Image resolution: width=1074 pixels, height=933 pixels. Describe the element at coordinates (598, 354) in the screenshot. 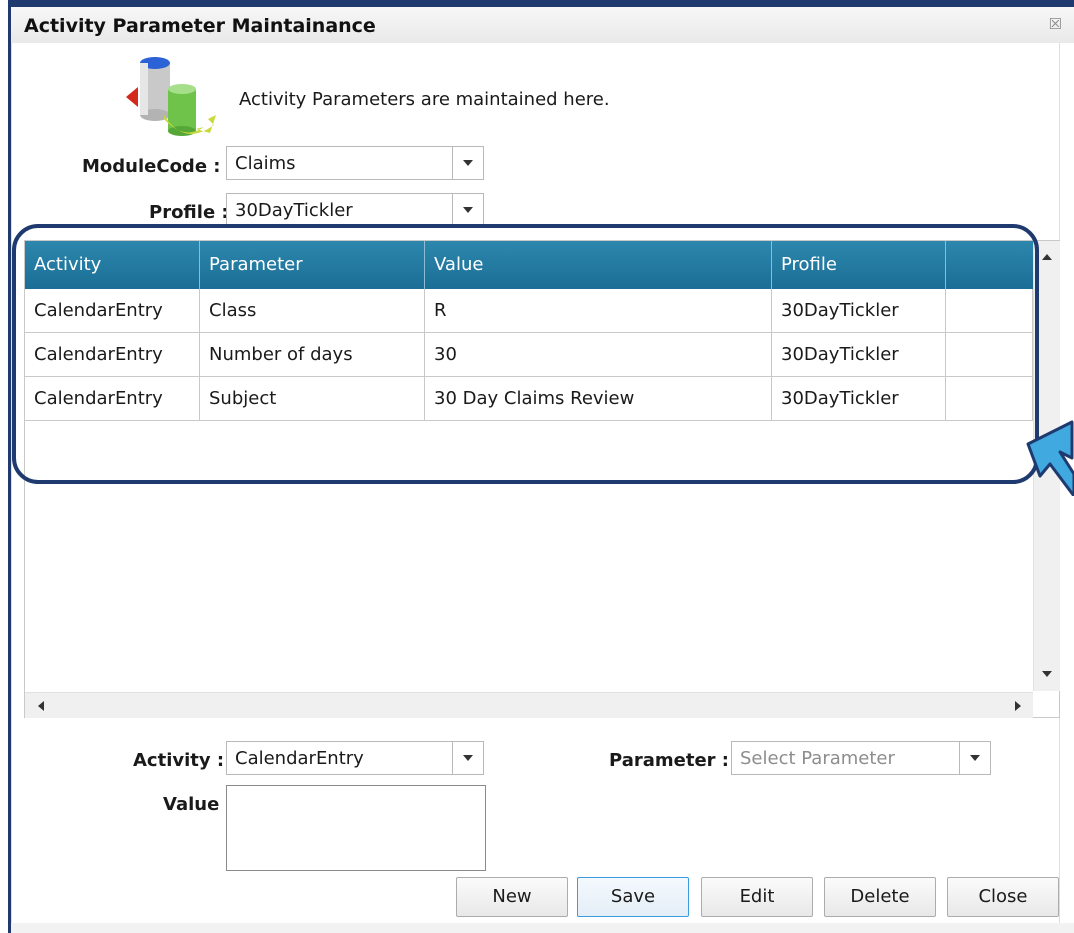

I see `cell-value: 30` at that location.